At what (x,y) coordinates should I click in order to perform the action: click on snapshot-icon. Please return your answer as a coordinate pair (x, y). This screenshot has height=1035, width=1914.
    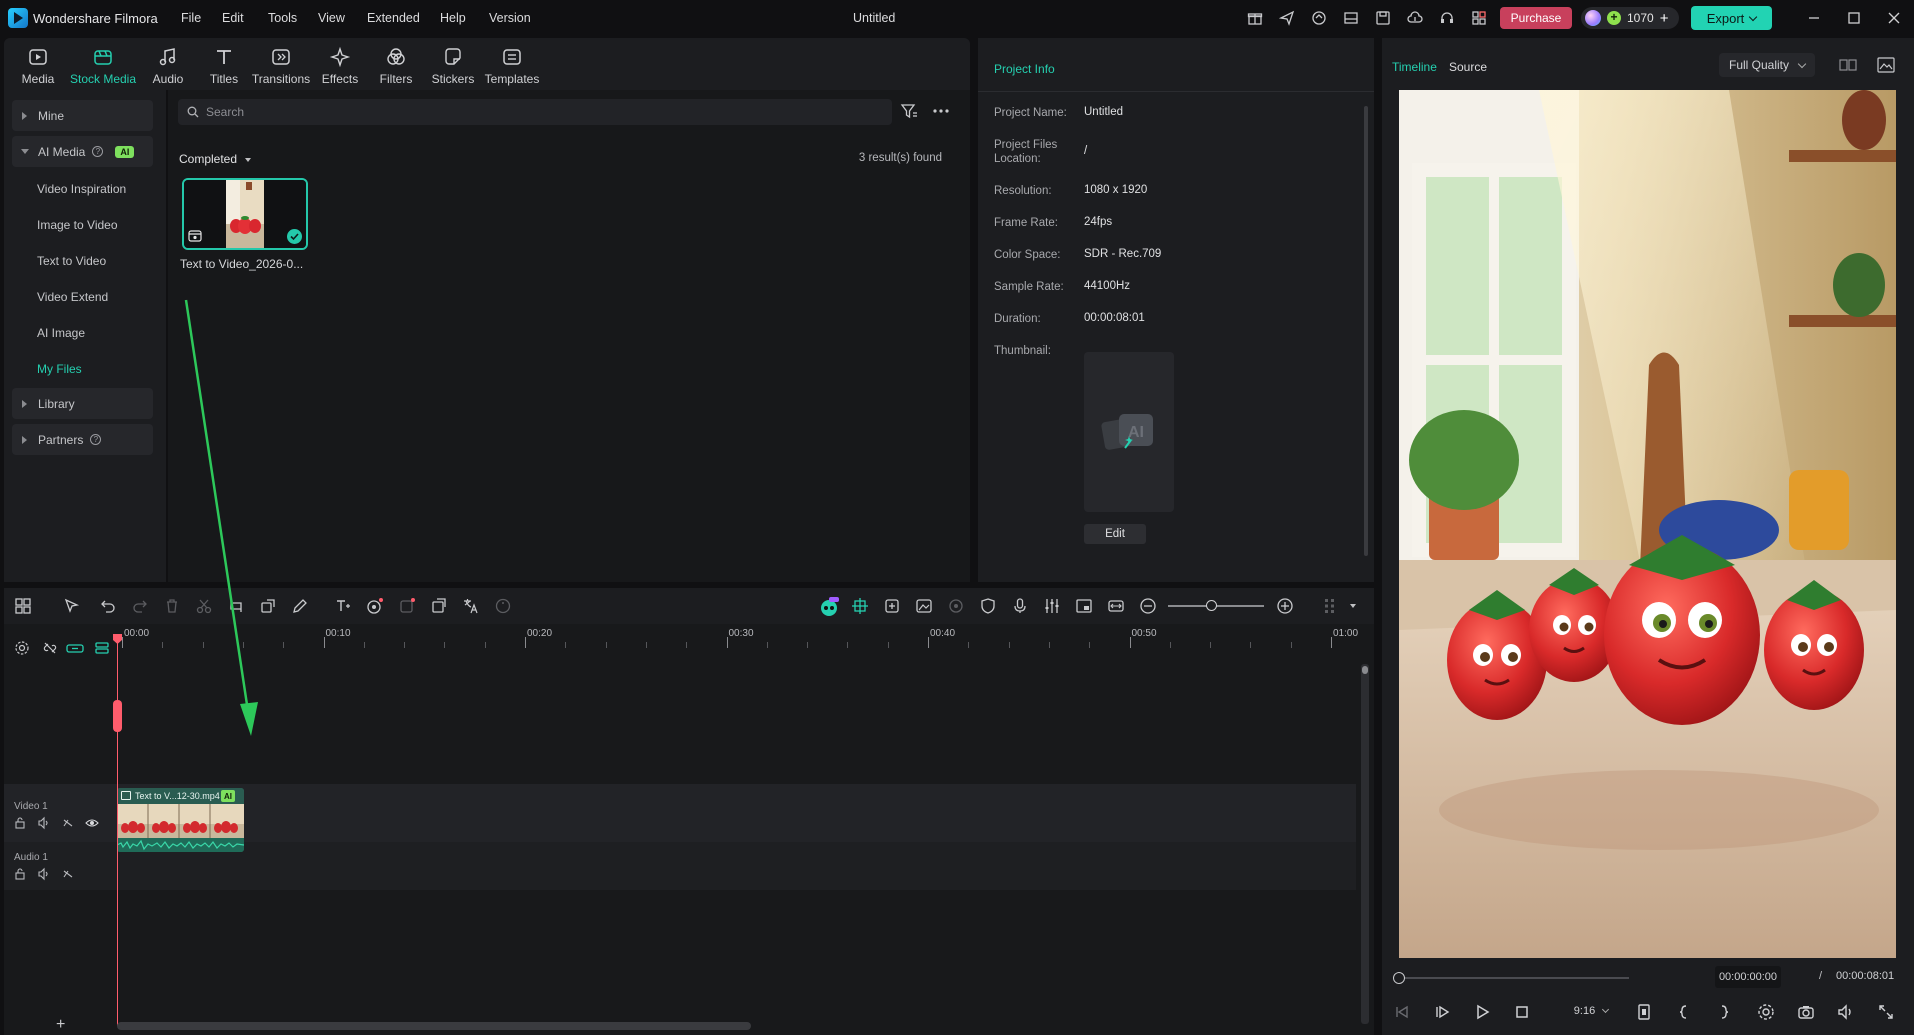
    Looking at the image, I should click on (1806, 1012).